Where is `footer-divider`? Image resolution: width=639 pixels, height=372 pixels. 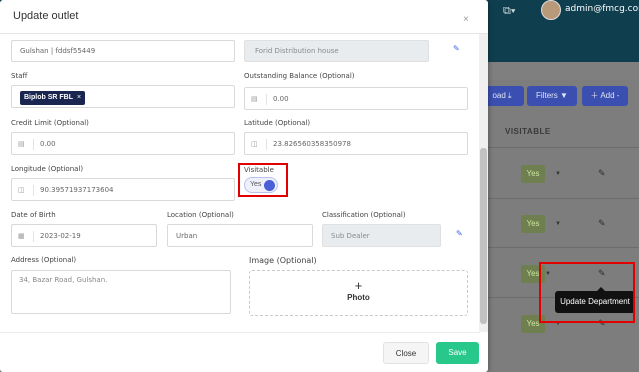 footer-divider is located at coordinates (240, 332).